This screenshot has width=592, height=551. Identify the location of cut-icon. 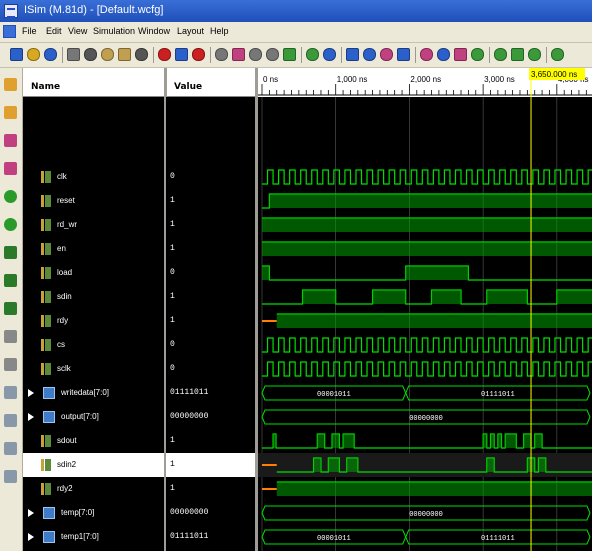
(90, 54).